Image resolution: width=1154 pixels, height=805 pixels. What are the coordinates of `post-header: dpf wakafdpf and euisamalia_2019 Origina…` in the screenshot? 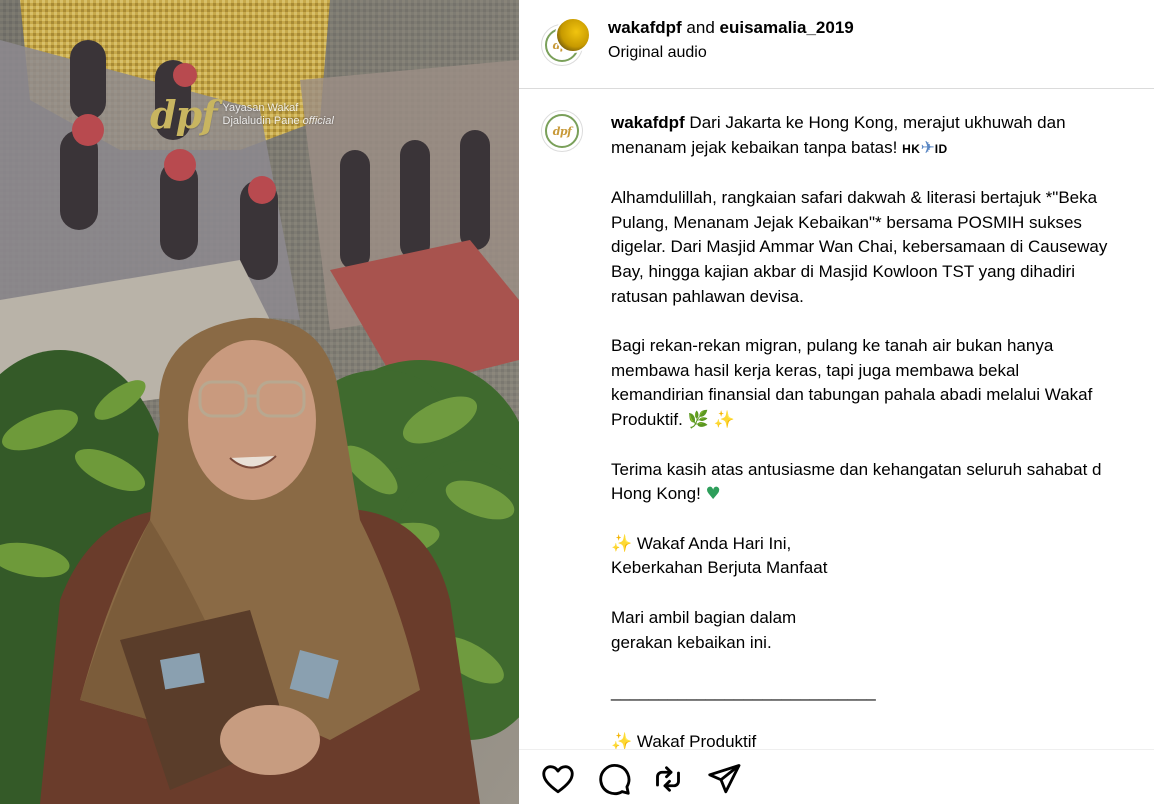 It's located at (836, 44).